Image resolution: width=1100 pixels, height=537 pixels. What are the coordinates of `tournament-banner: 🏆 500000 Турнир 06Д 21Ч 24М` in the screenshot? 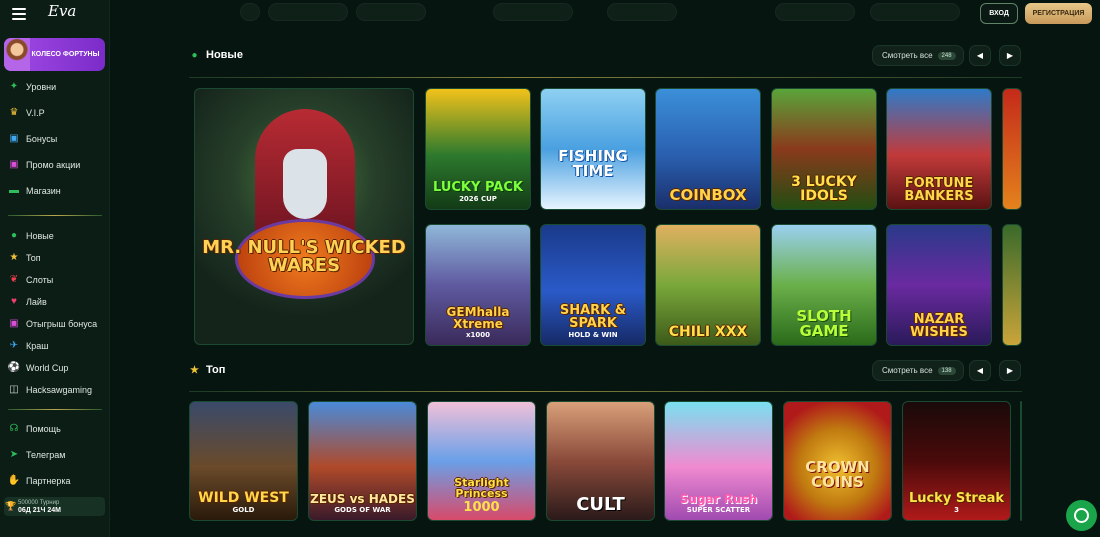 It's located at (54, 506).